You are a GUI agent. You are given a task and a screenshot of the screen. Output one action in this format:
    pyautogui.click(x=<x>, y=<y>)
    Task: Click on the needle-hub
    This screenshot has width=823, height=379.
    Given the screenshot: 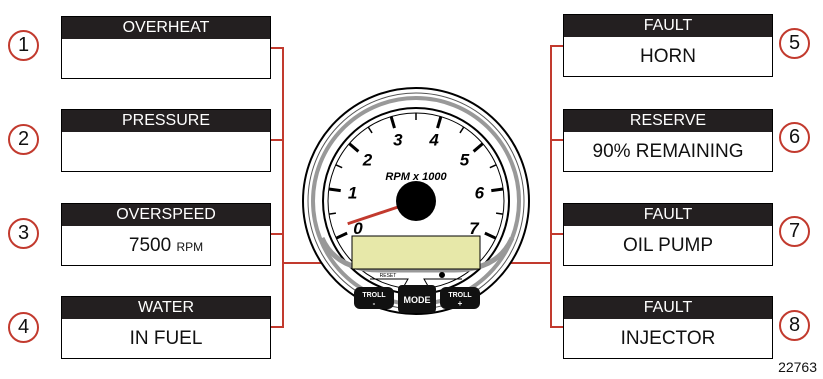 What is the action you would take?
    pyautogui.click(x=416, y=201)
    